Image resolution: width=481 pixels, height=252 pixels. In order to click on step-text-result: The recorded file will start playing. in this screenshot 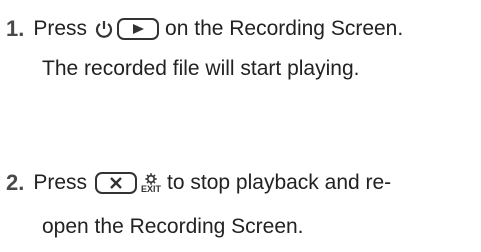, I will do `click(201, 68)`.